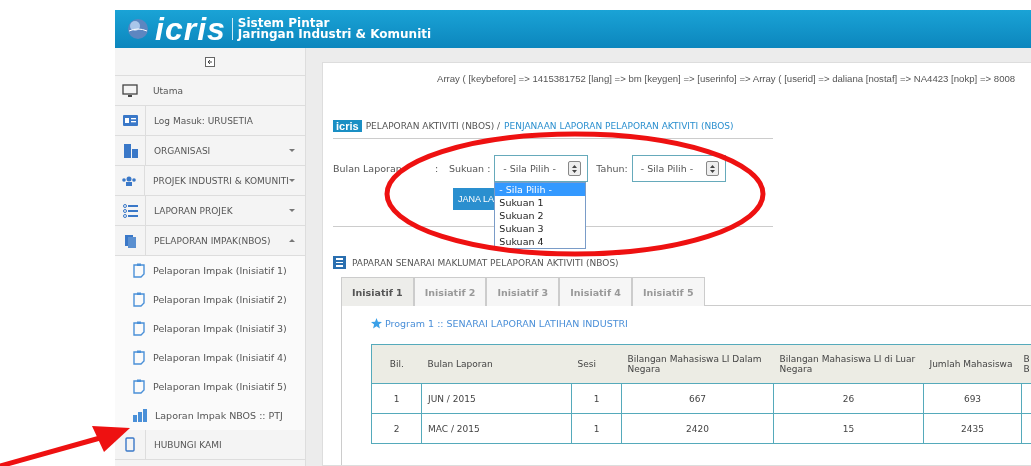  What do you see at coordinates (190, 29) in the screenshot?
I see `logo-text: icris` at bounding box center [190, 29].